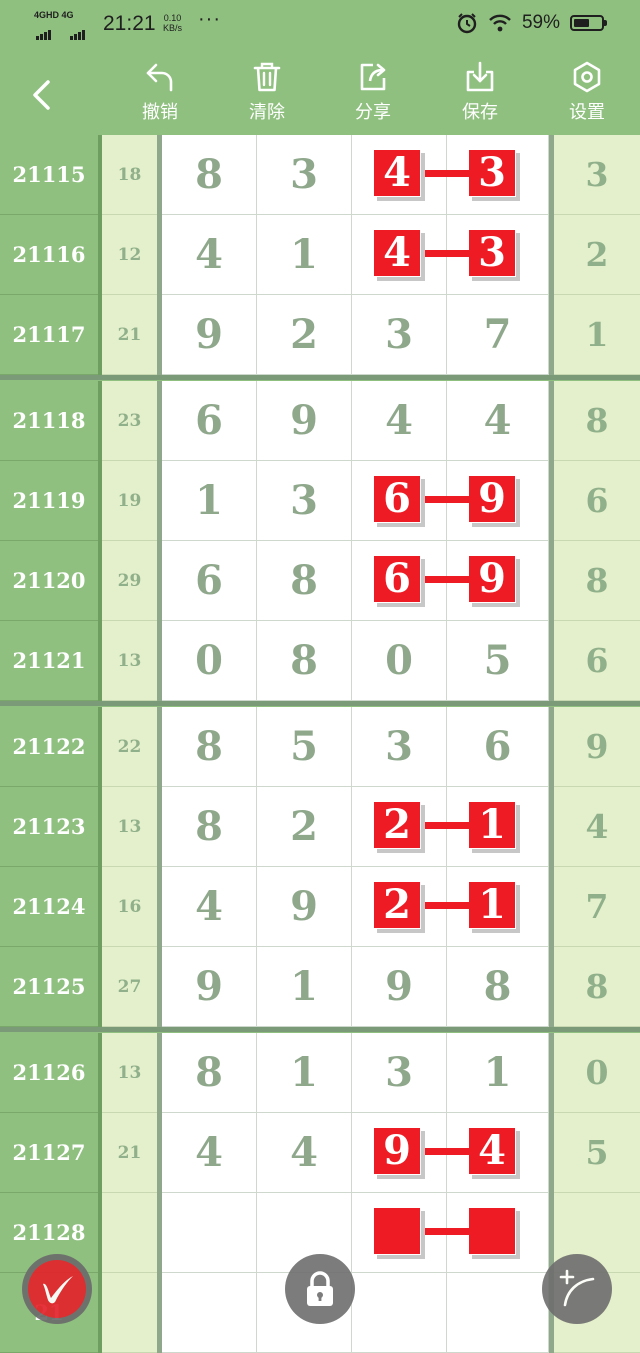  What do you see at coordinates (129, 421) in the screenshot?
I see `sum-value: 23` at bounding box center [129, 421].